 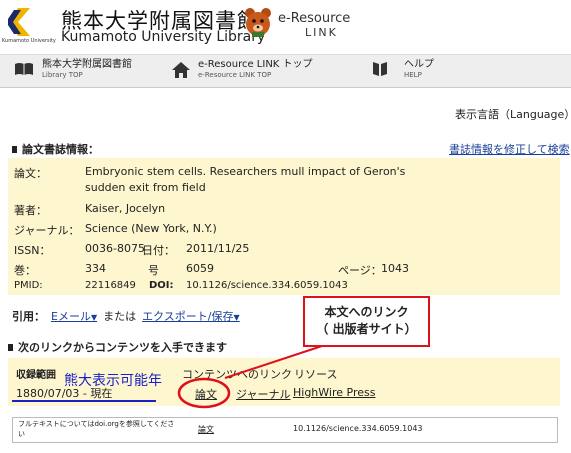 I want to click on date-label: 日付：, so click(x=158, y=250).